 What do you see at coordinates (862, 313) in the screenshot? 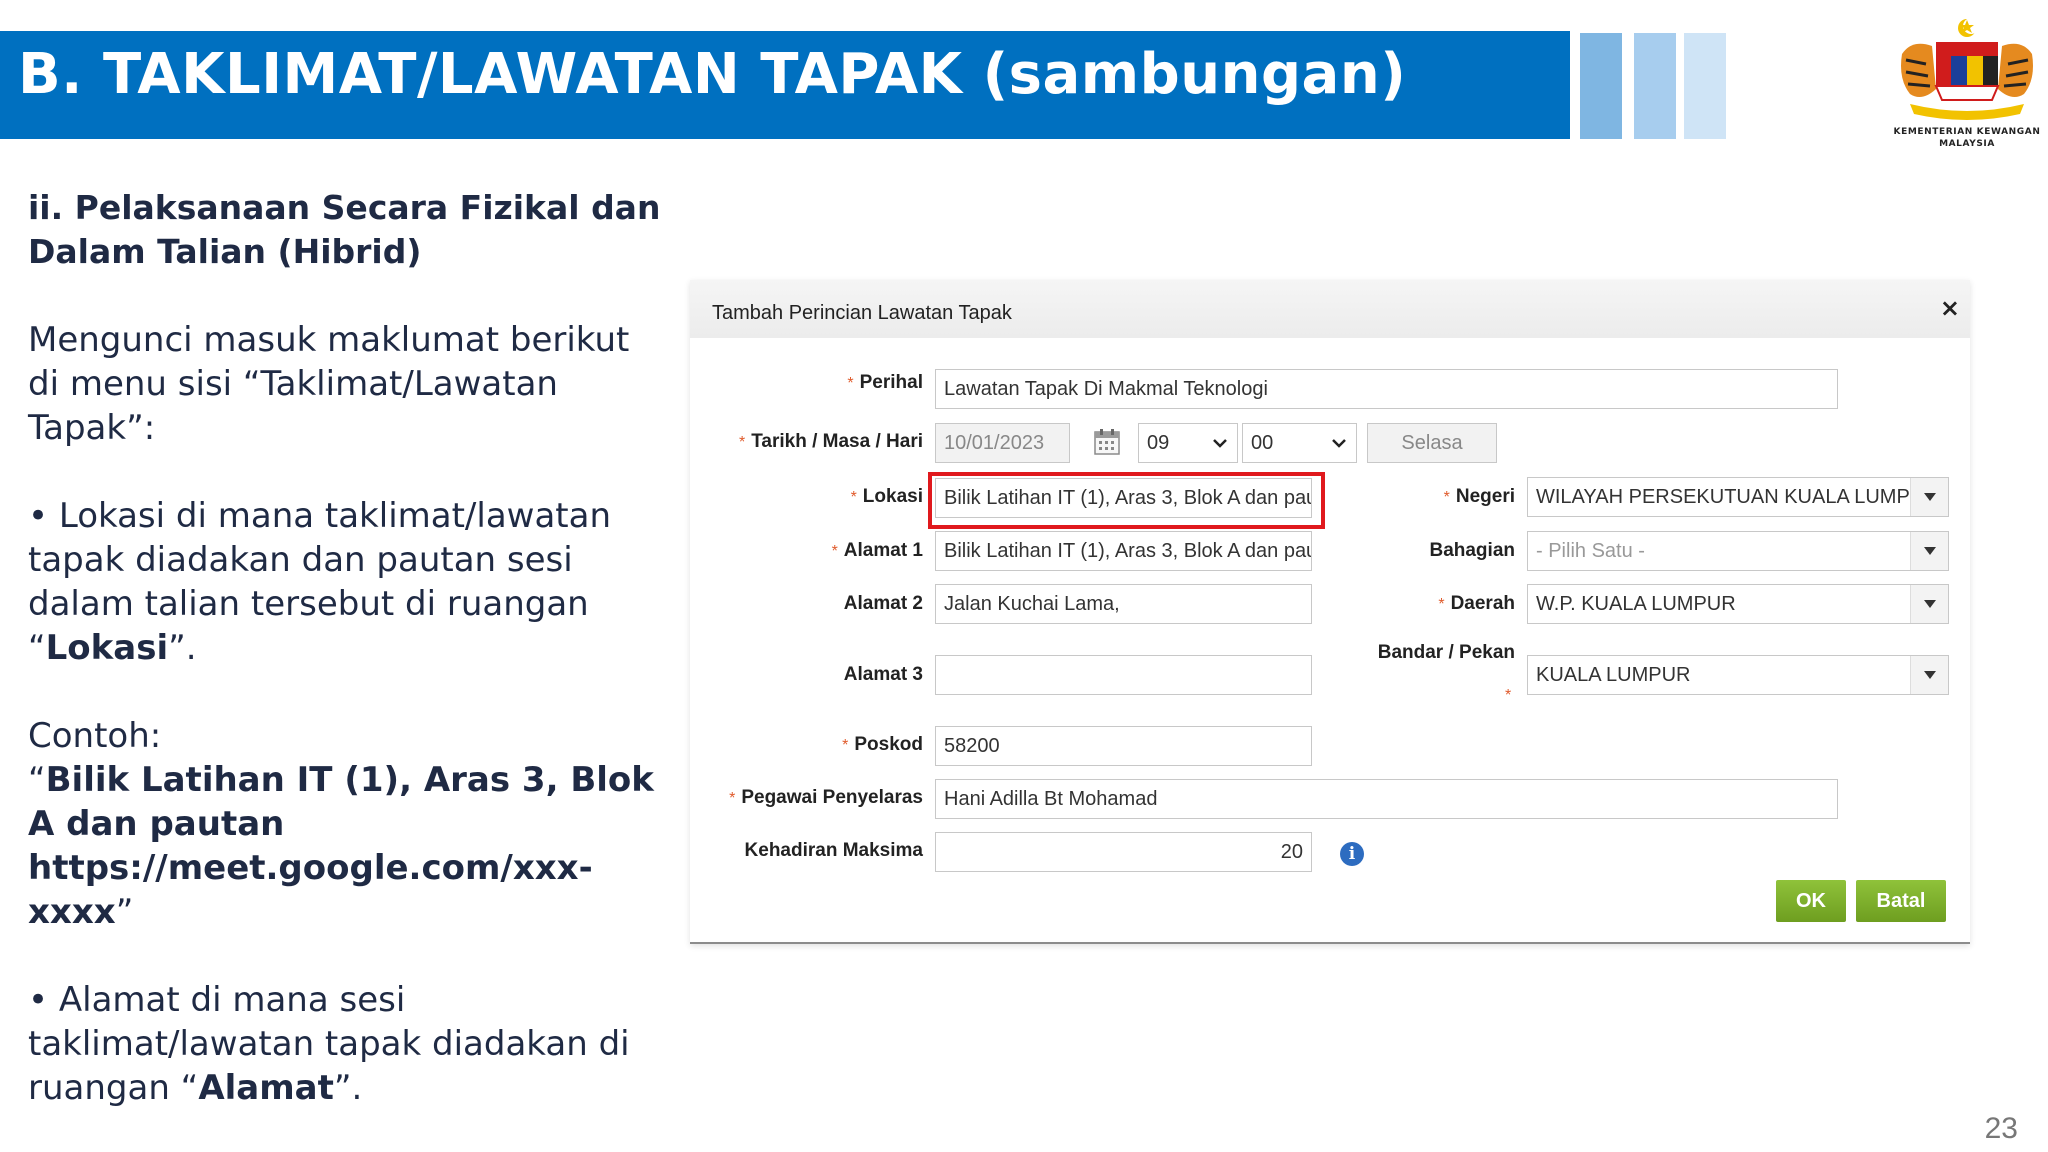
I see `dialog-title: Tambah Perincian Lawatan Tapak` at bounding box center [862, 313].